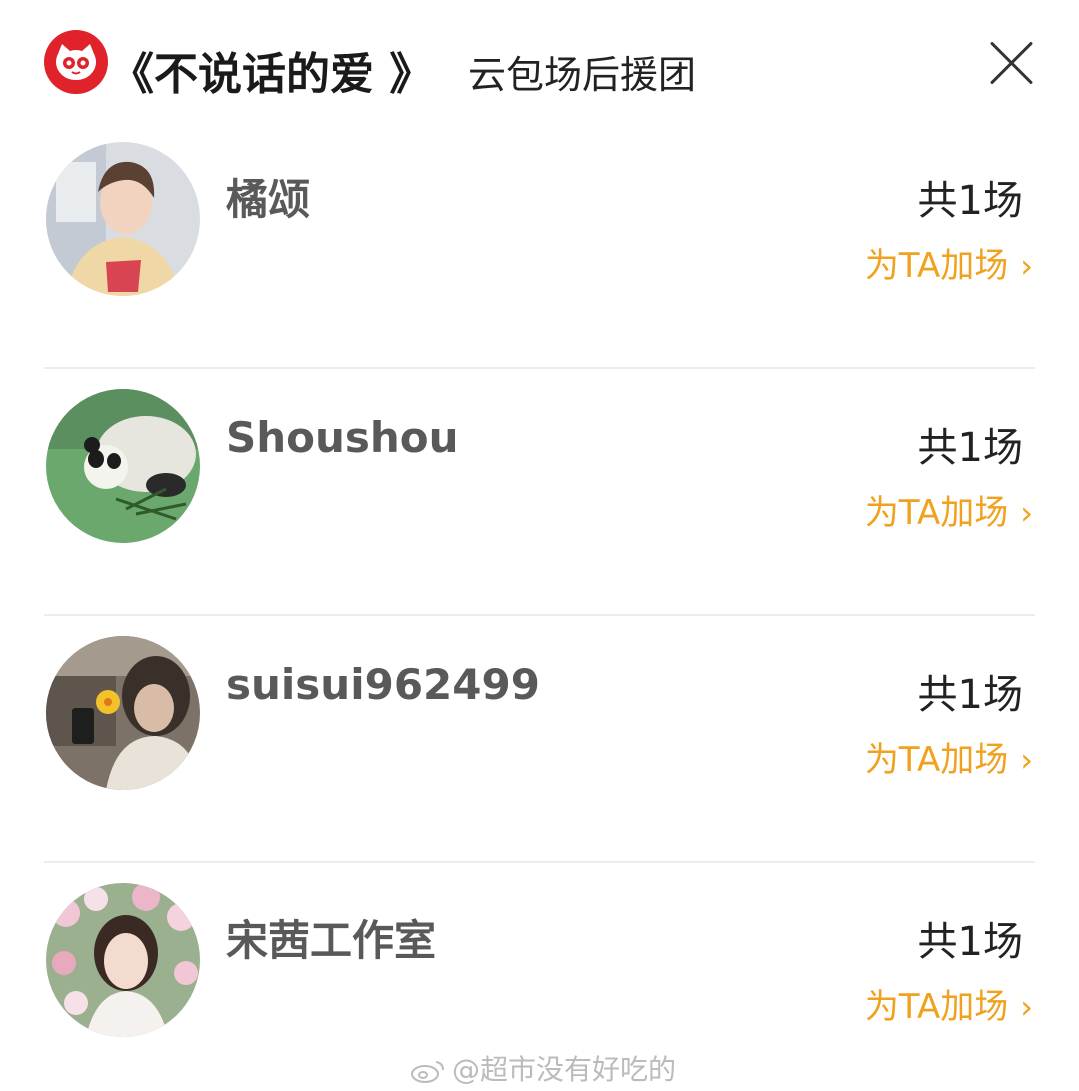  What do you see at coordinates (331, 940) in the screenshot?
I see `supporter-name: 宋茜工作室` at bounding box center [331, 940].